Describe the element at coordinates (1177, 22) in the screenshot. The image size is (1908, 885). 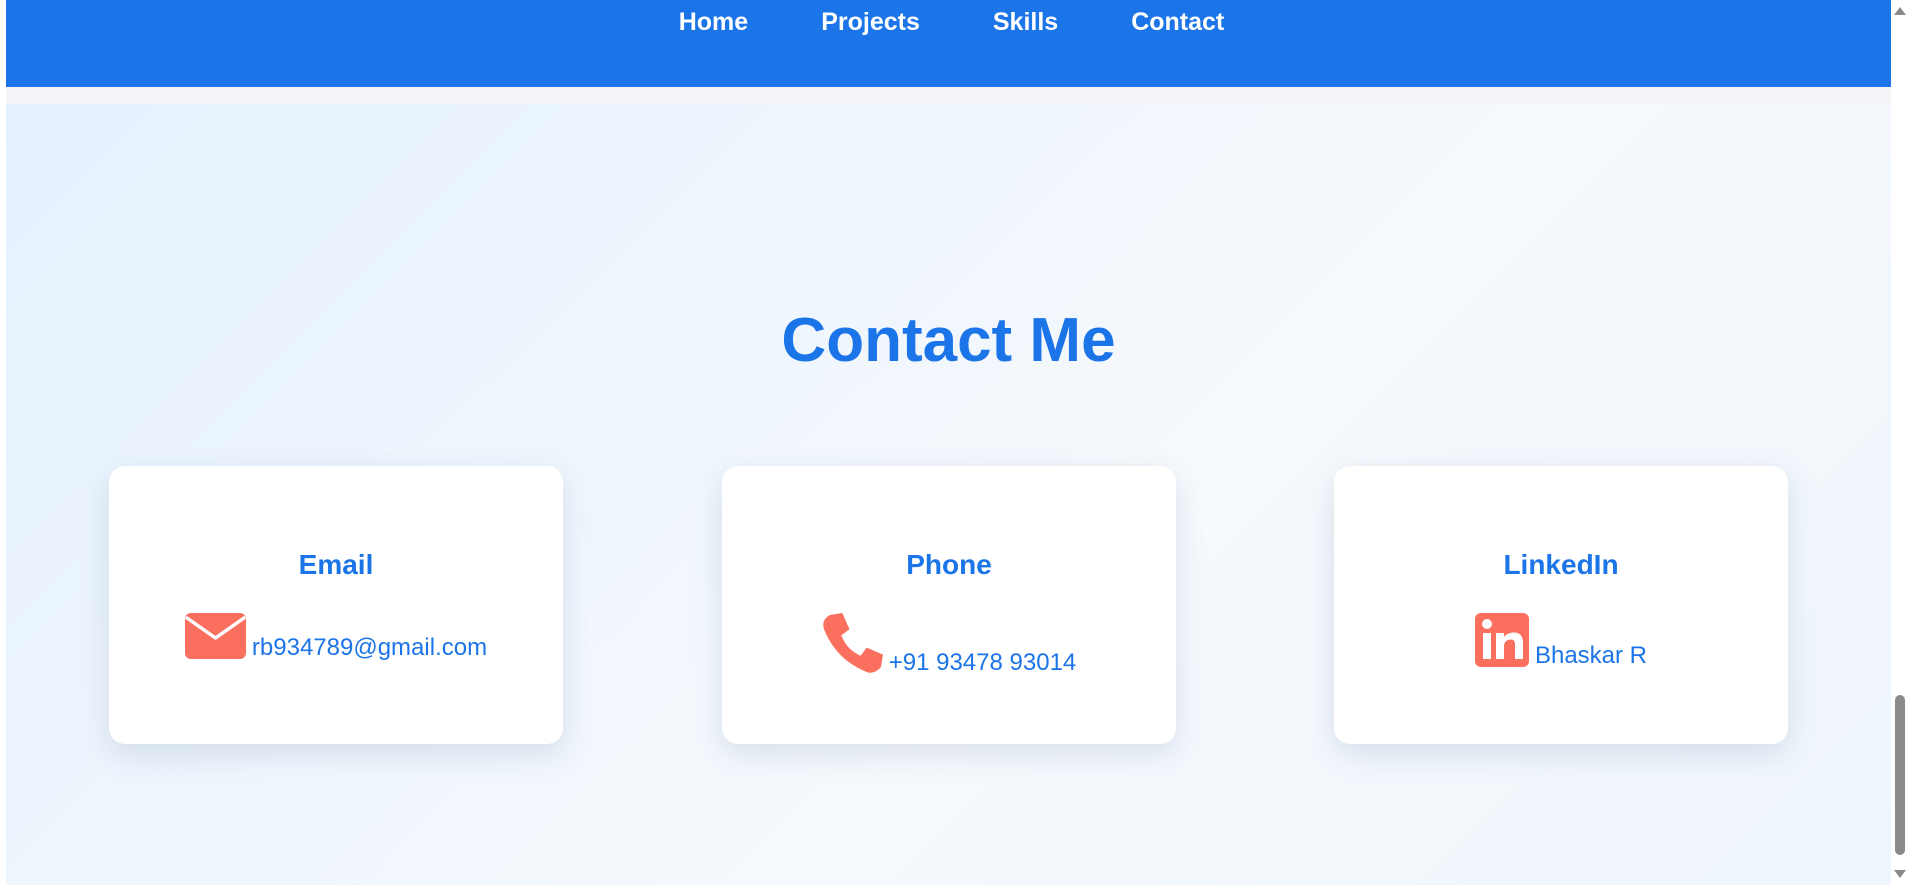
I see `nav-contact-link: Contact` at that location.